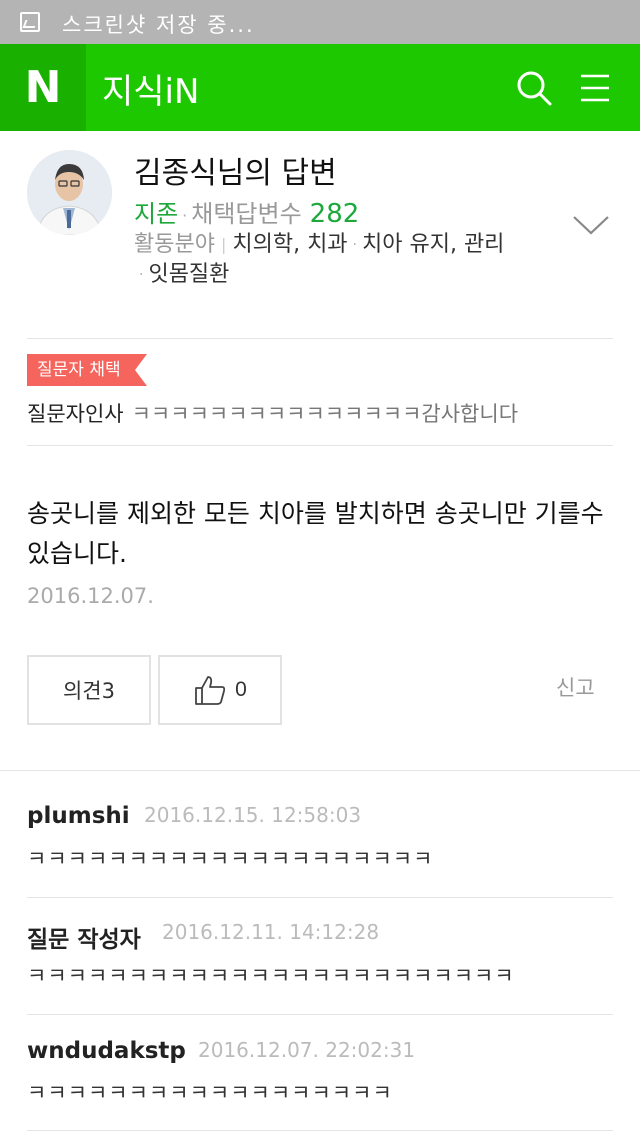  What do you see at coordinates (235, 170) in the screenshot?
I see `answerer-name: 김종식님의 답변` at bounding box center [235, 170].